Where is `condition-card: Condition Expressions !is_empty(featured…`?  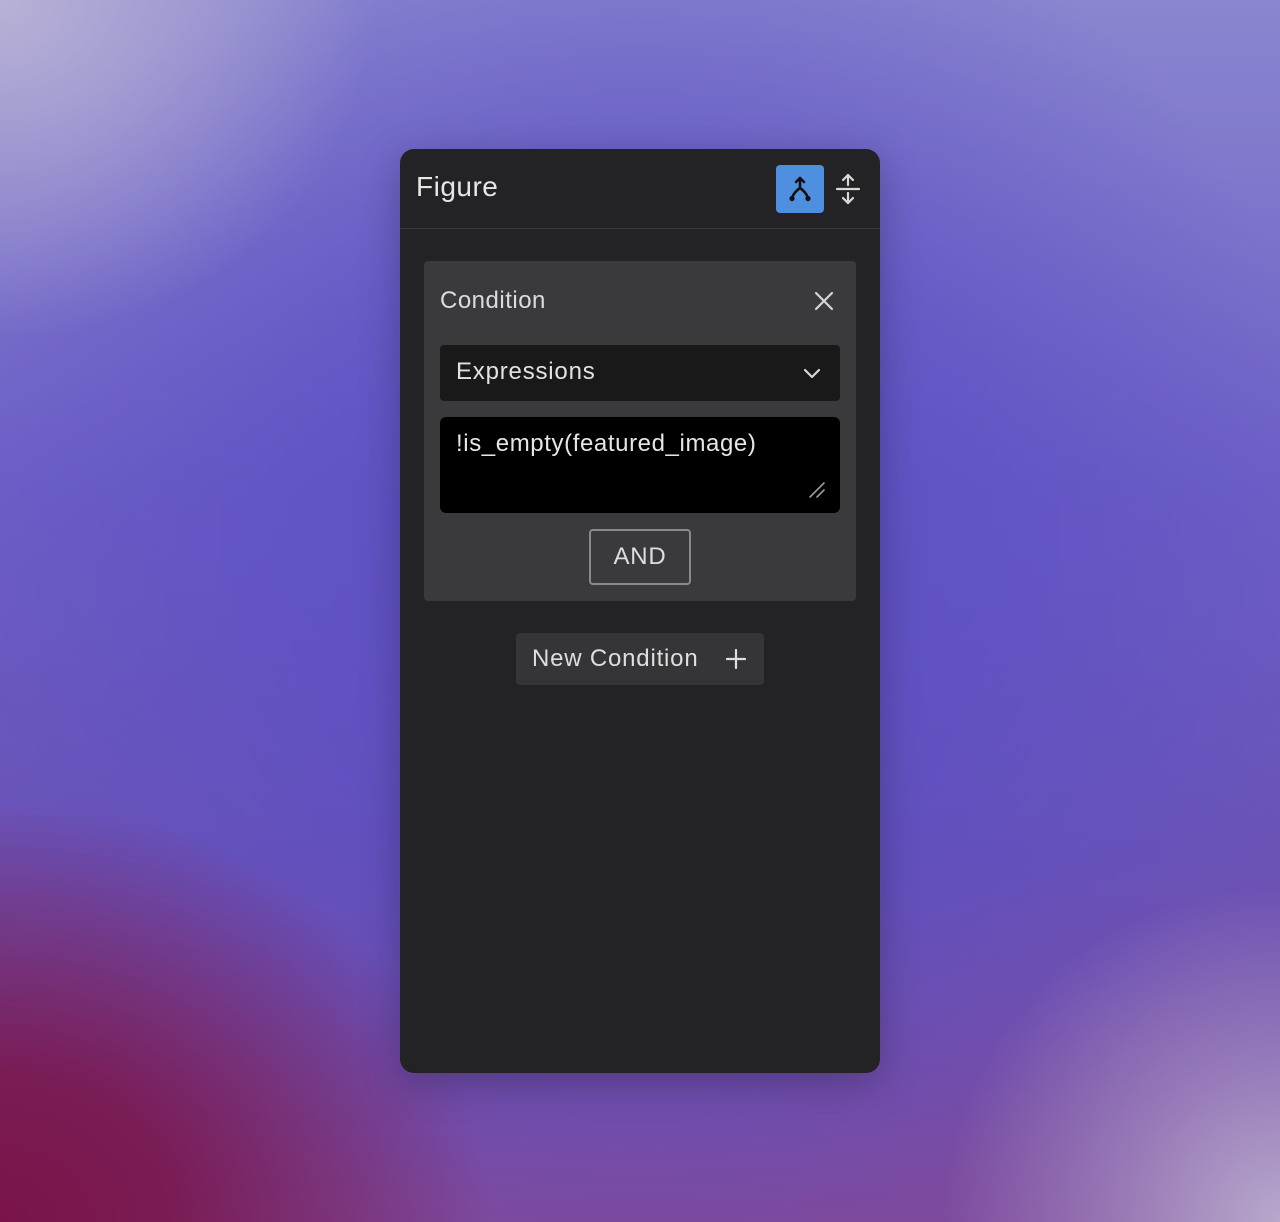 condition-card: Condition Expressions !is_empty(featured… is located at coordinates (640, 431).